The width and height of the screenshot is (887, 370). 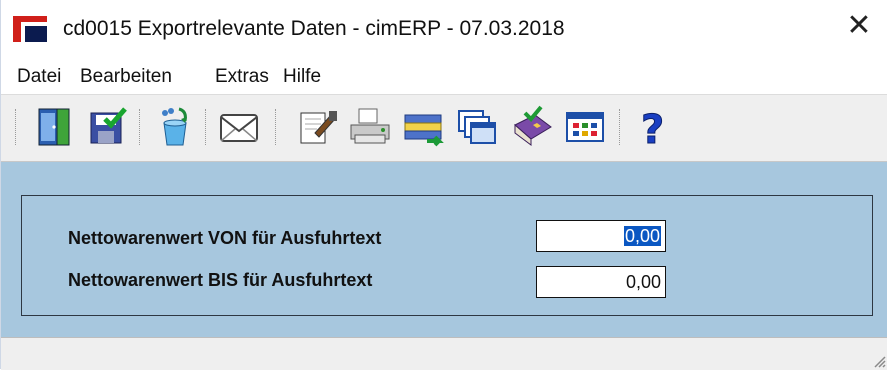 What do you see at coordinates (126, 77) in the screenshot?
I see `menu-bearbeiten: Bearbeiten` at bounding box center [126, 77].